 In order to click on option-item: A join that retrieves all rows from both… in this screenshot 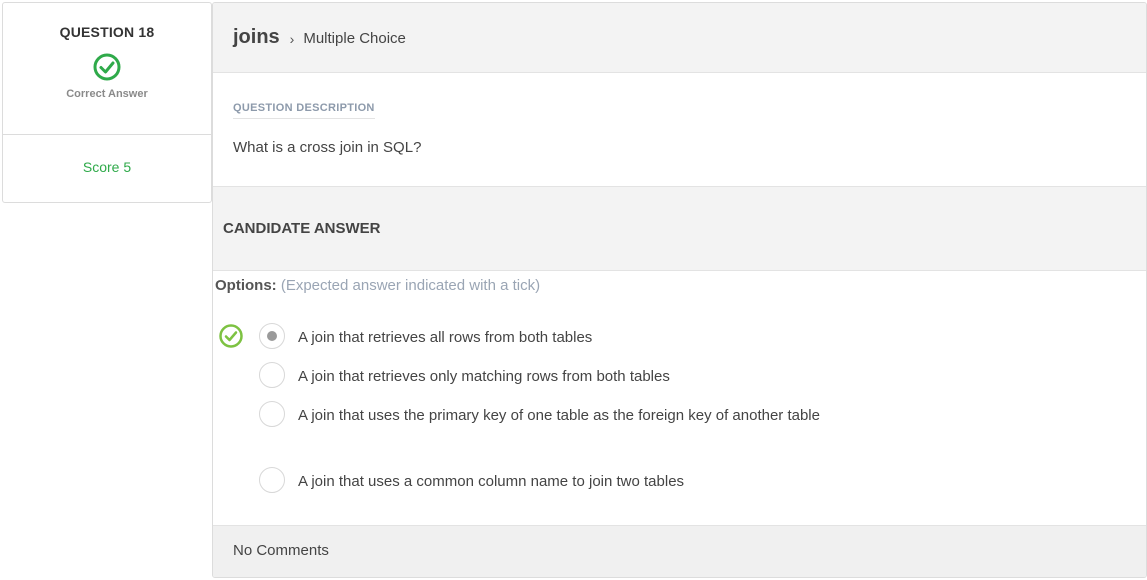, I will do `click(578, 336)`.